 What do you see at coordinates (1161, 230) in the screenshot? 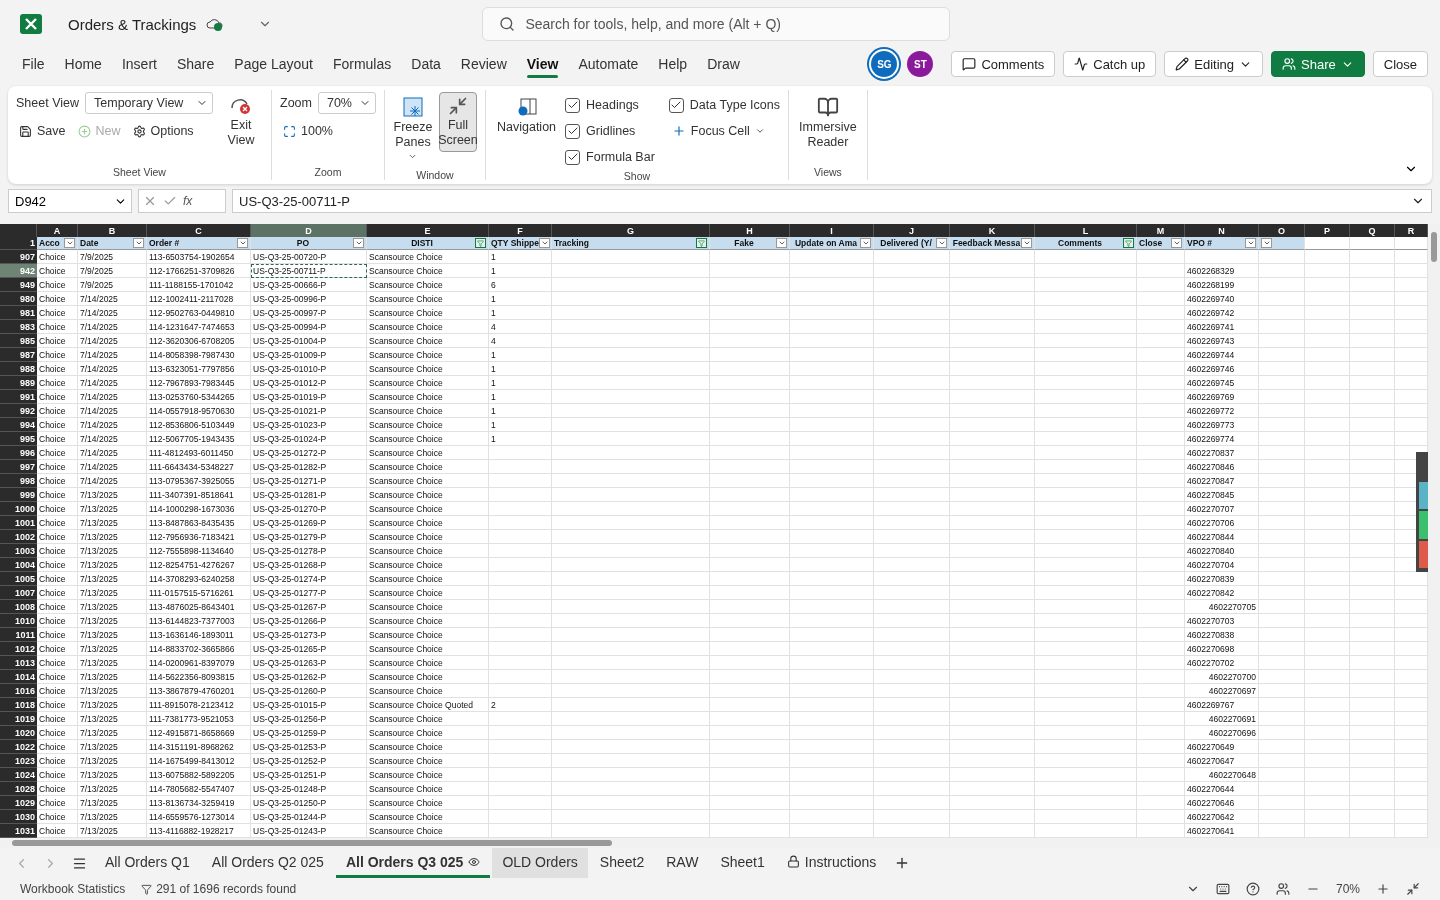
I see `column-header: M` at bounding box center [1161, 230].